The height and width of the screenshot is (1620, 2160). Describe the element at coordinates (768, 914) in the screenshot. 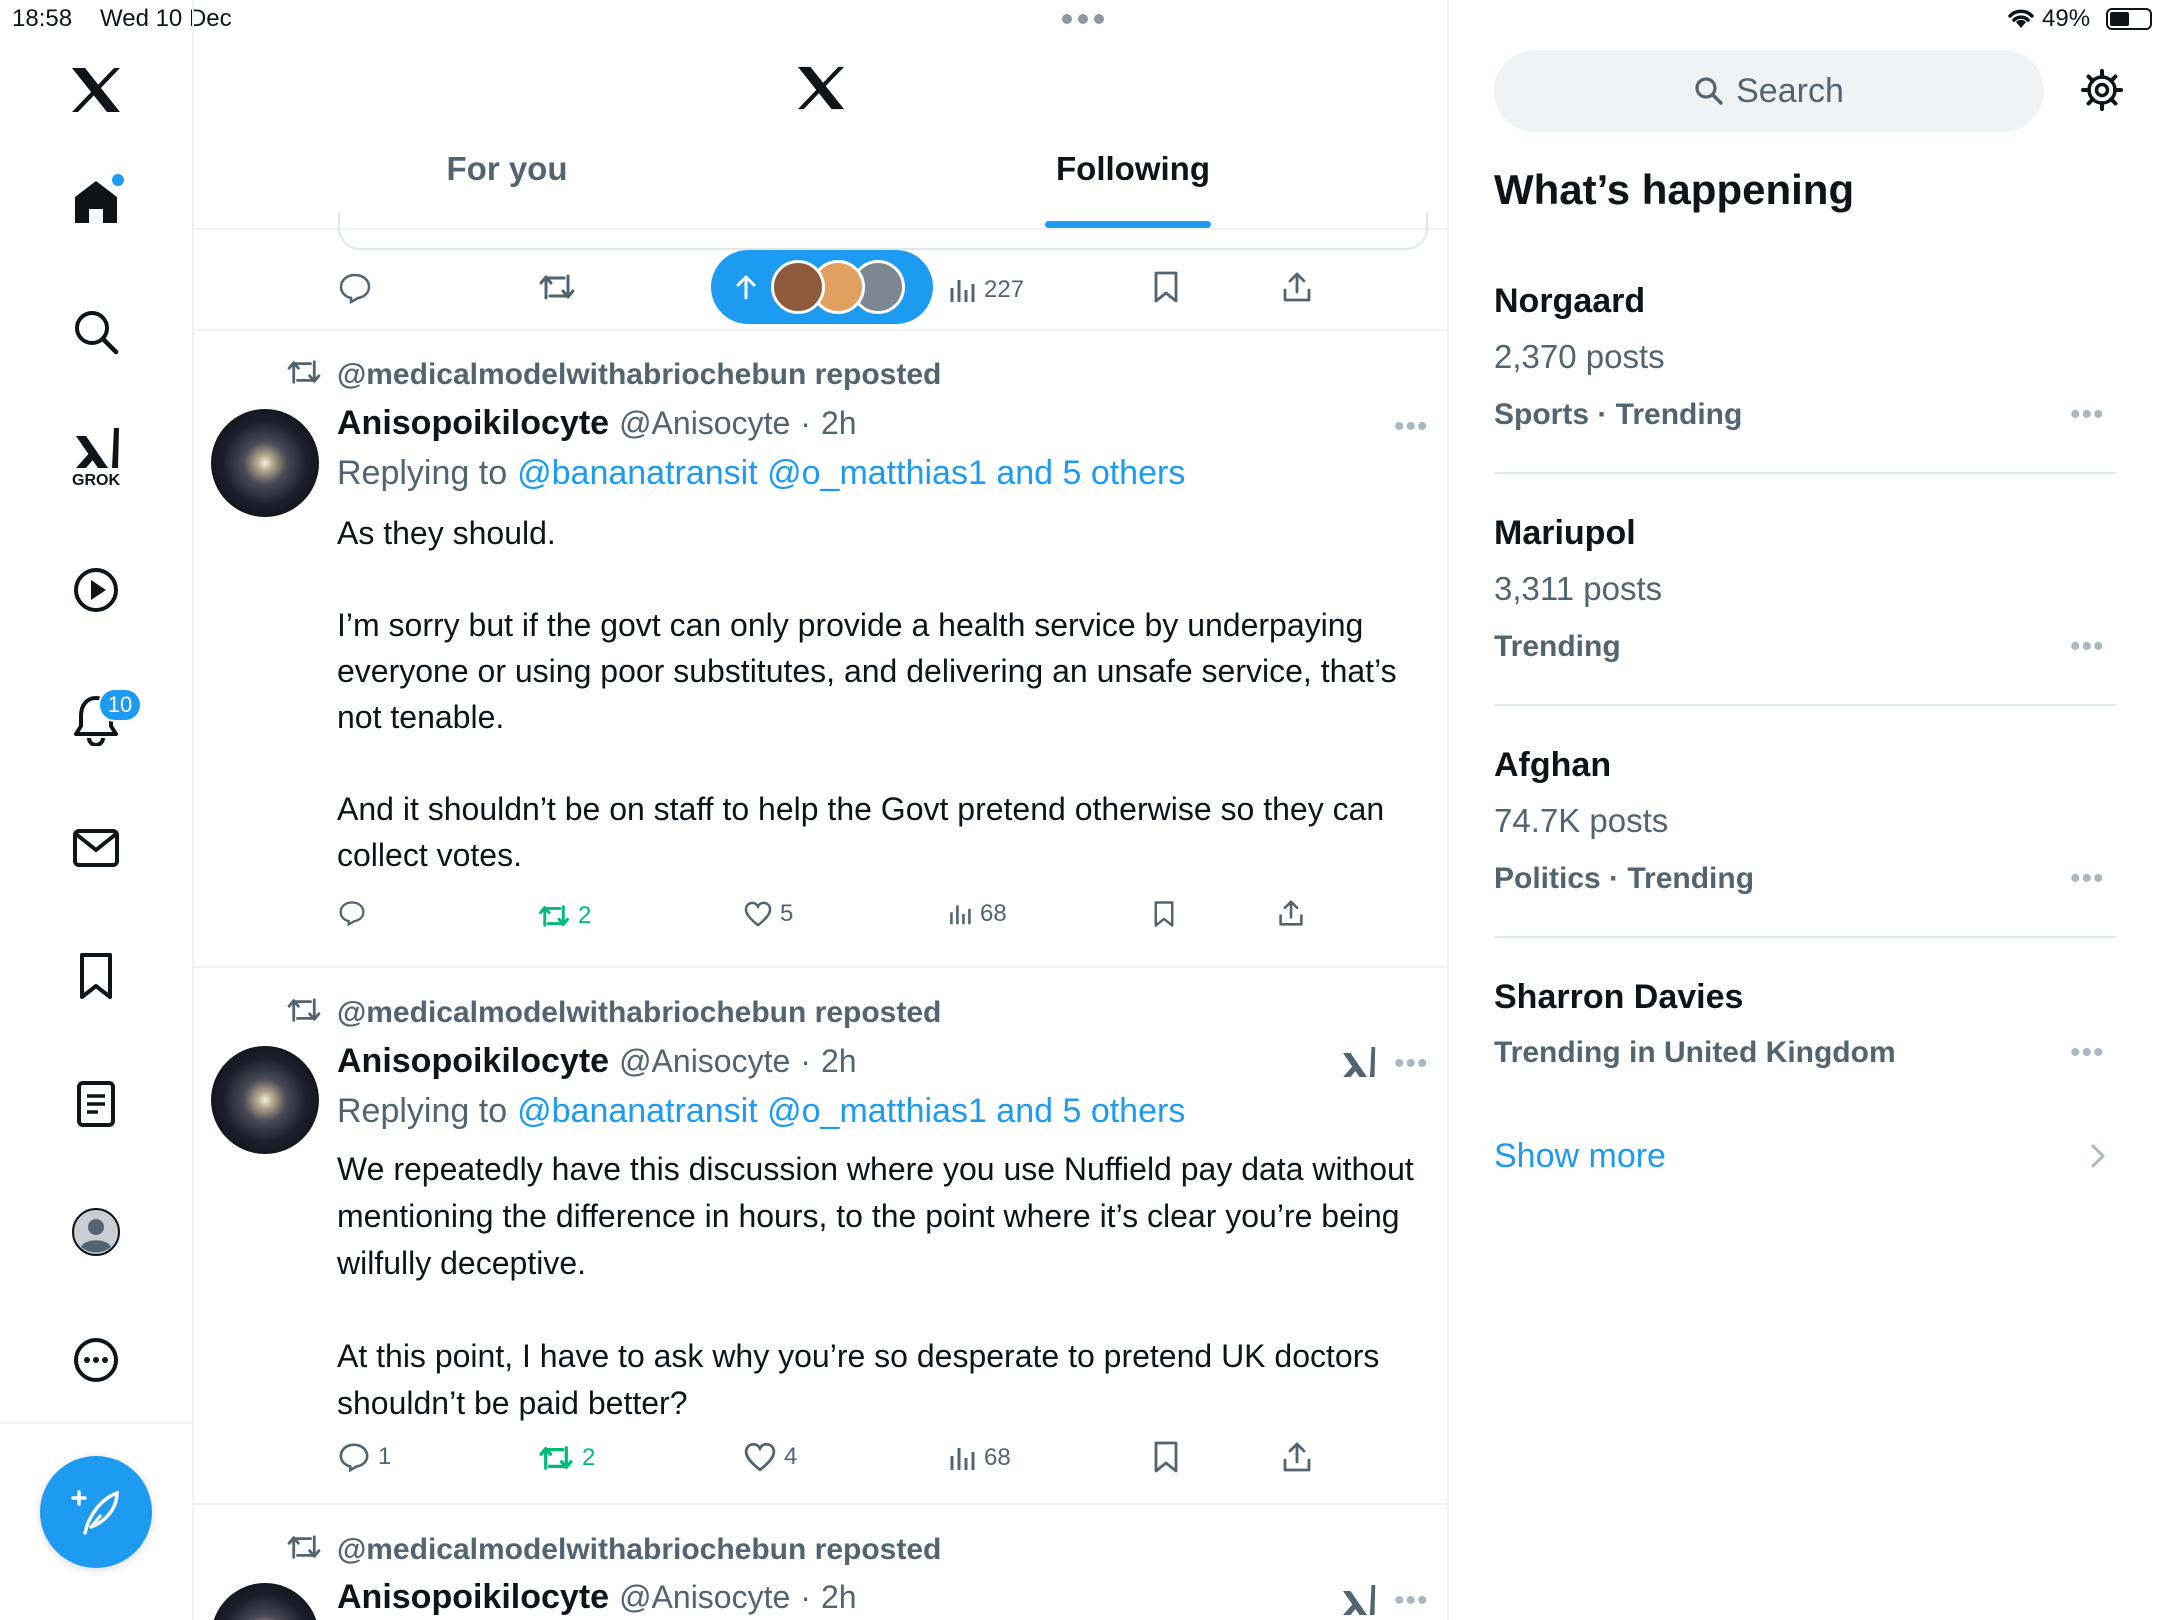

I see `like-button: 5` at that location.